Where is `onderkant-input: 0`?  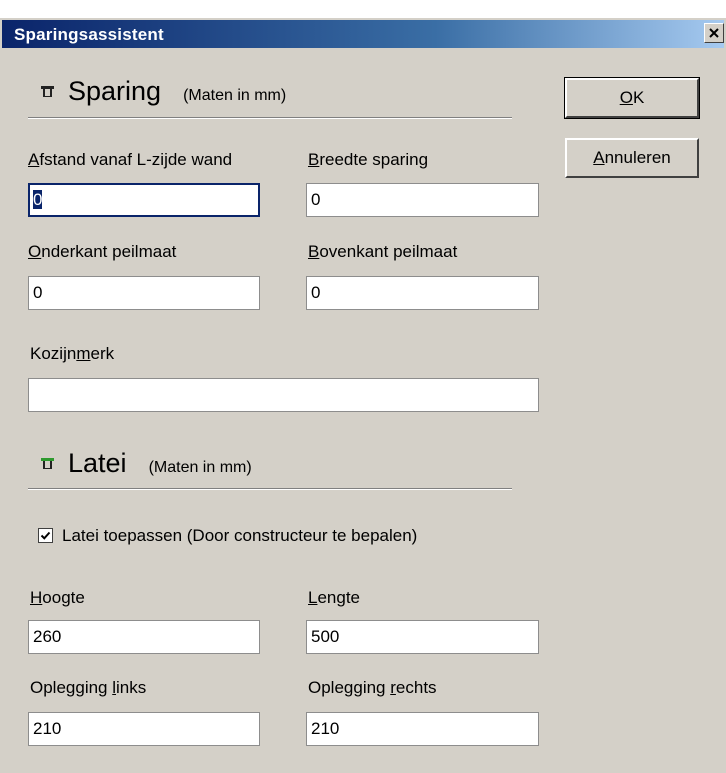
onderkant-input: 0 is located at coordinates (144, 293).